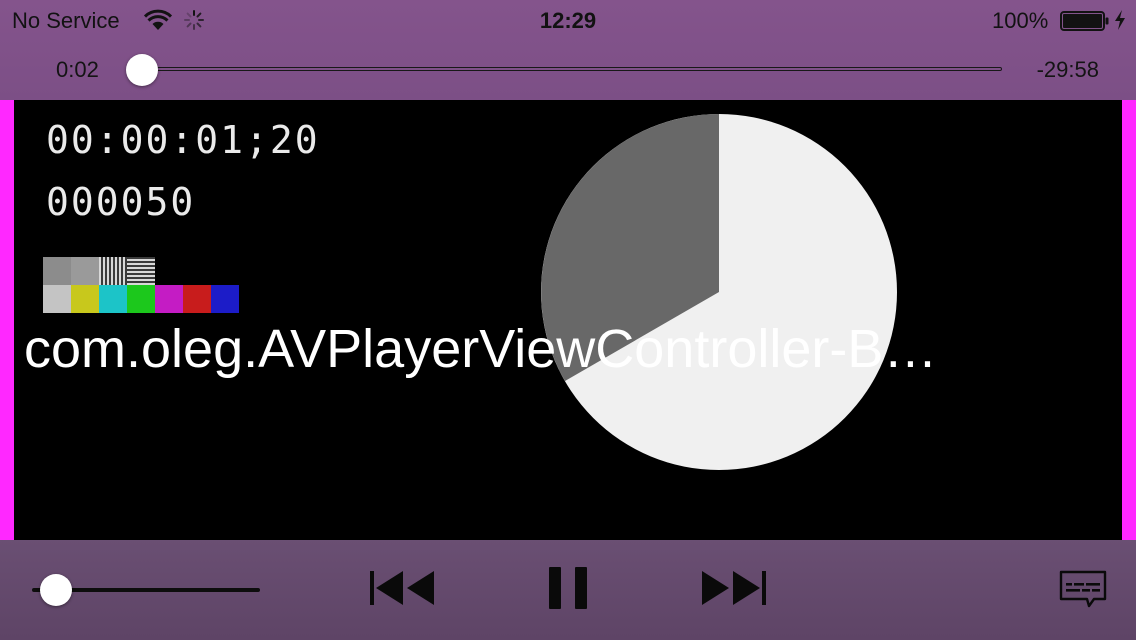 The width and height of the screenshot is (1136, 640). I want to click on skip-forward-icon, so click(734, 588).